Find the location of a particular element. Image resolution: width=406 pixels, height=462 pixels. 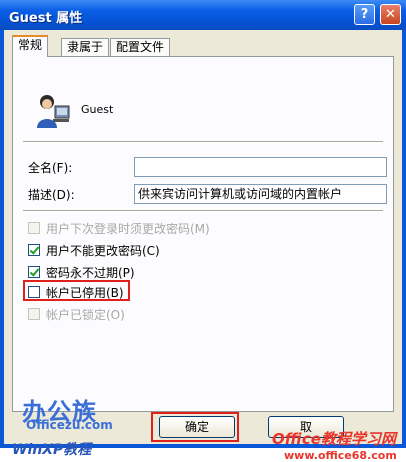

user-avatar-icon is located at coordinates (53, 111).